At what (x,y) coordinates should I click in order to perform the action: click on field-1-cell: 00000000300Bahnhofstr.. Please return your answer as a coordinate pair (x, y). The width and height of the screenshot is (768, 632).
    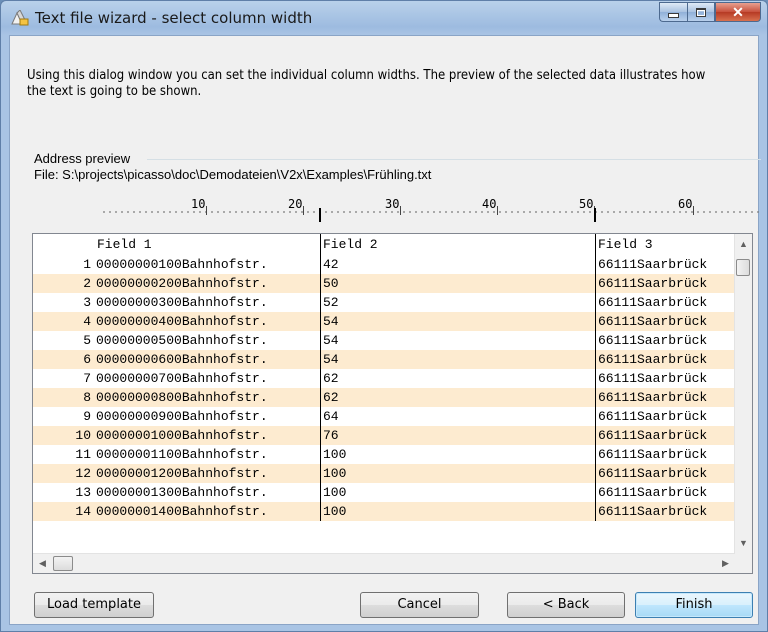
    Looking at the image, I should click on (182, 302).